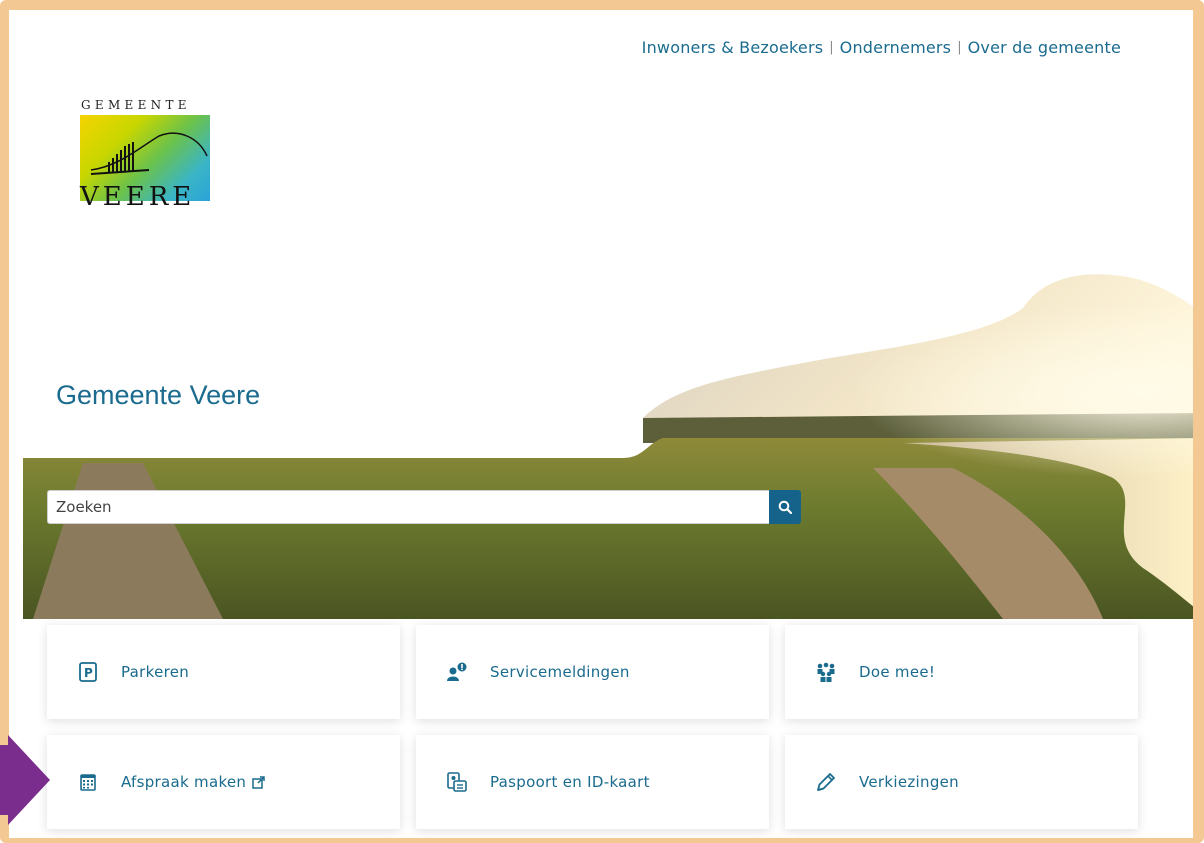  I want to click on search-bar, so click(424, 507).